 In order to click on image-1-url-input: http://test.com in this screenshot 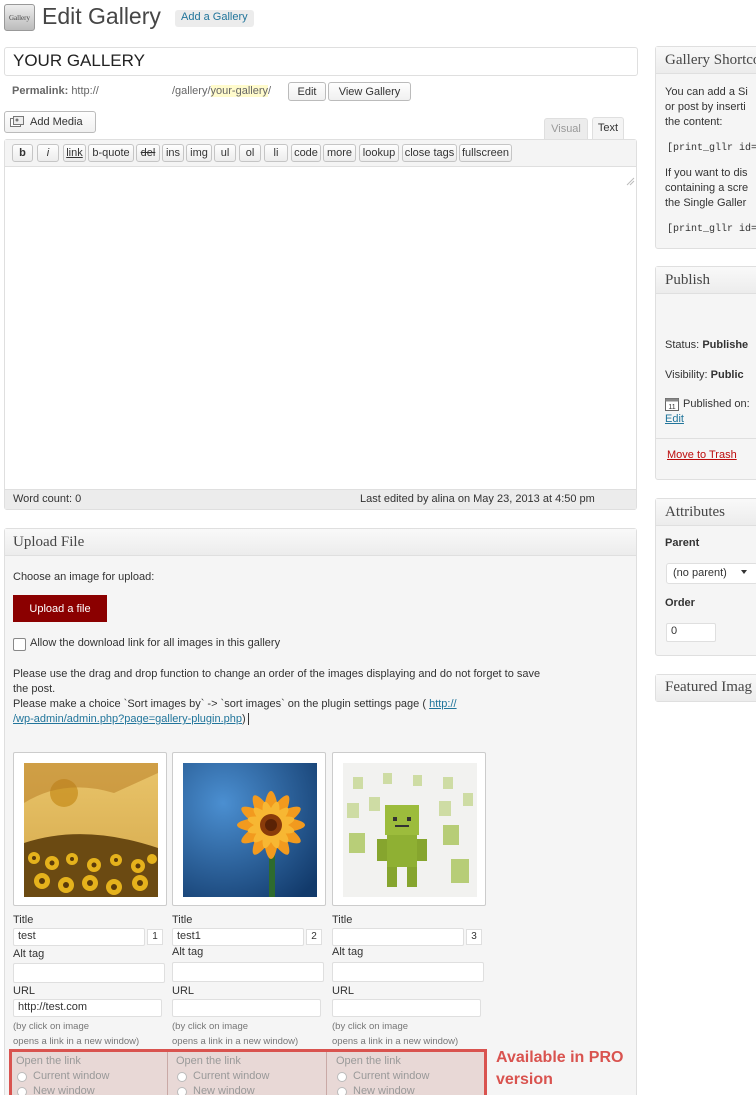, I will do `click(87, 1008)`.